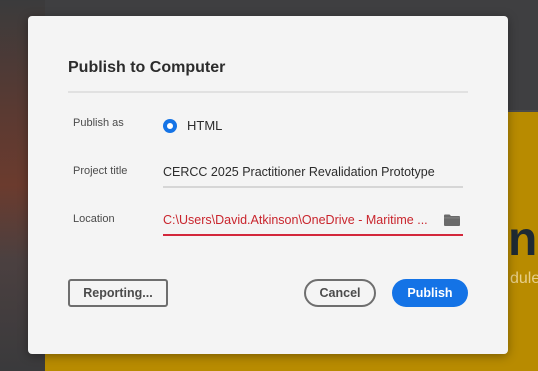 The height and width of the screenshot is (371, 538). What do you see at coordinates (98, 123) in the screenshot?
I see `publish-as-label: Publish as` at bounding box center [98, 123].